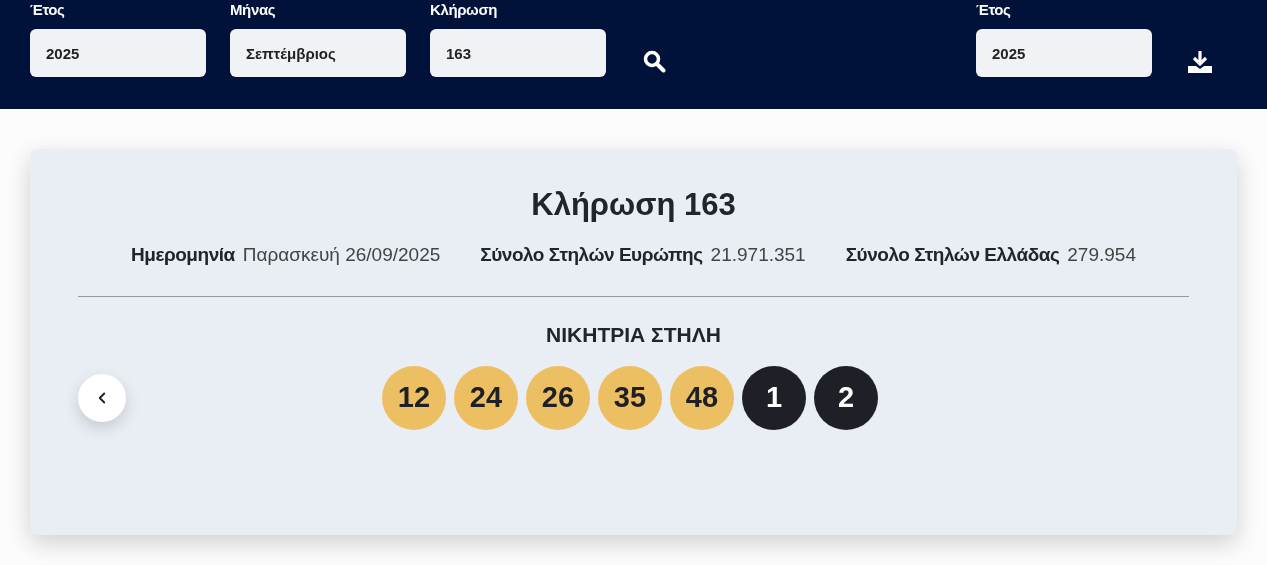  What do you see at coordinates (758, 255) in the screenshot?
I see `stat-value: 21.971.351` at bounding box center [758, 255].